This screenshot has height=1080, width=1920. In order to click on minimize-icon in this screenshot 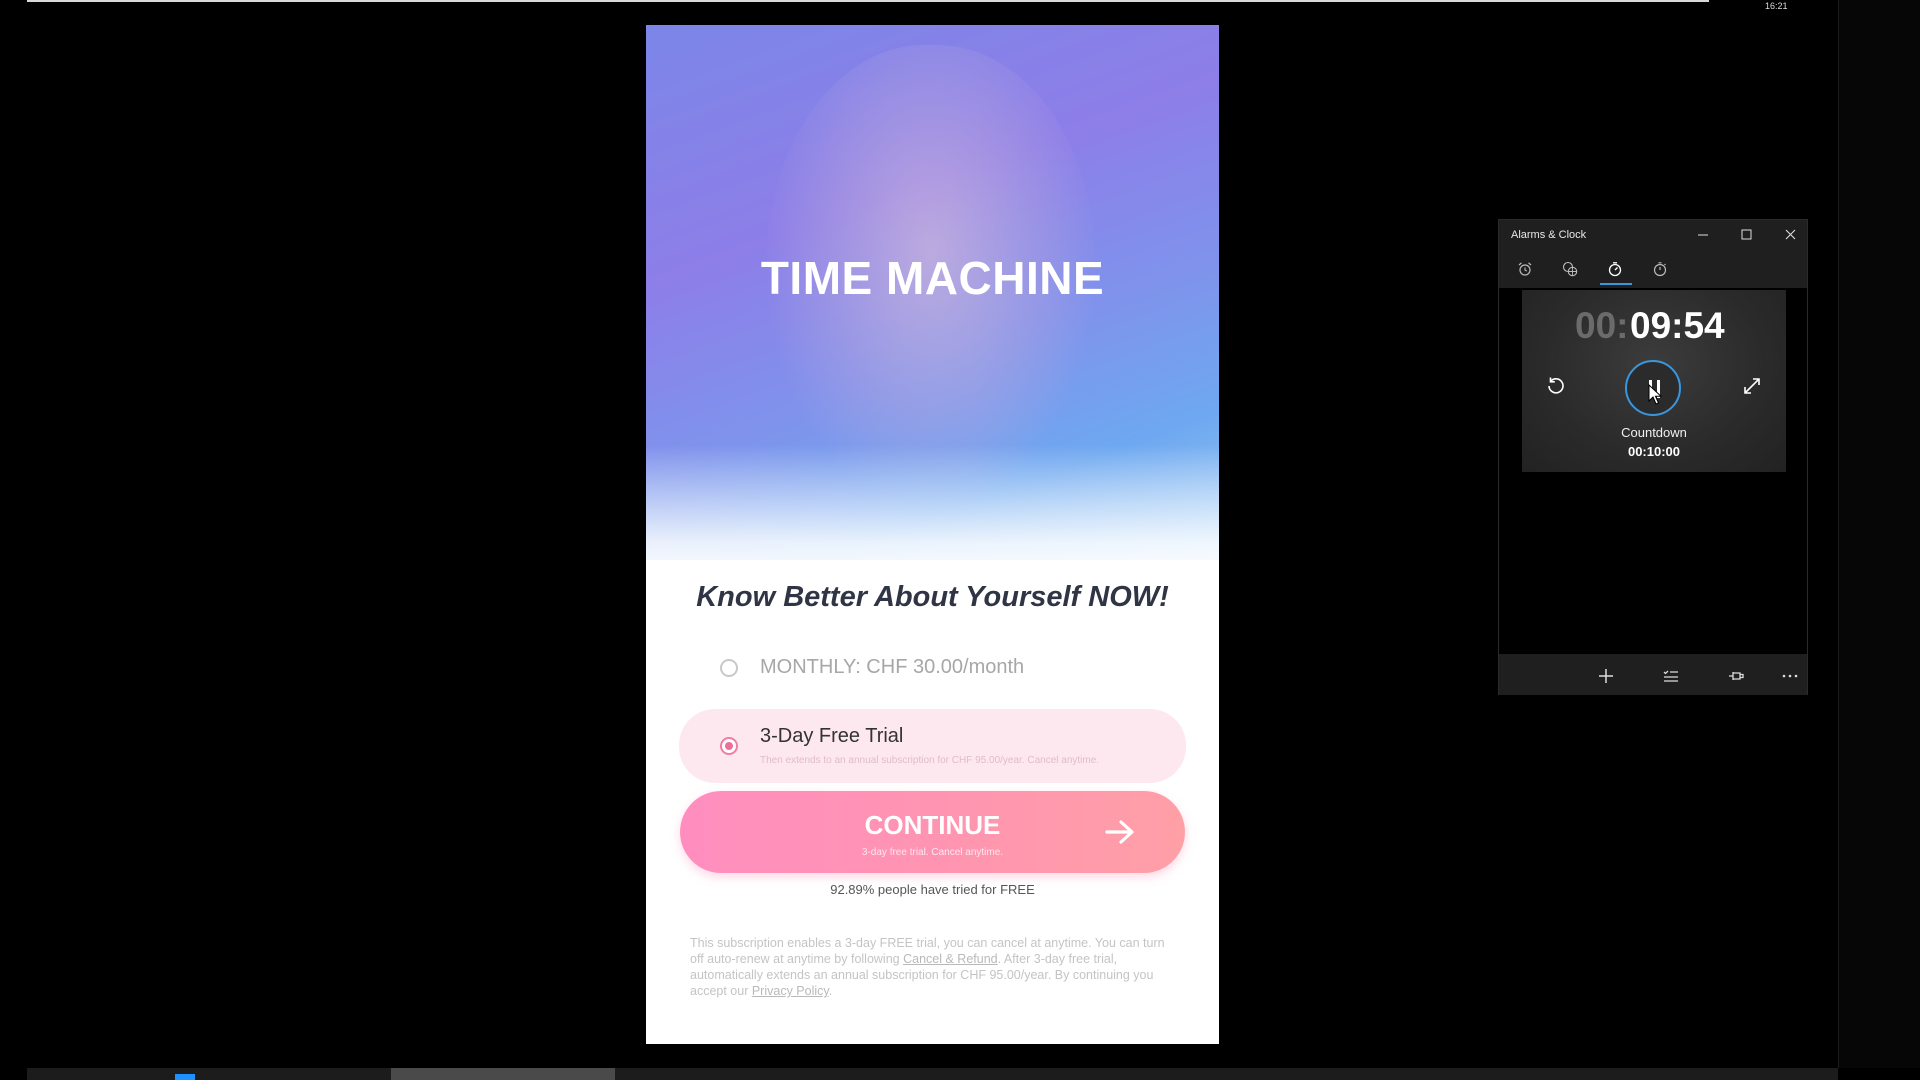, I will do `click(1703, 235)`.